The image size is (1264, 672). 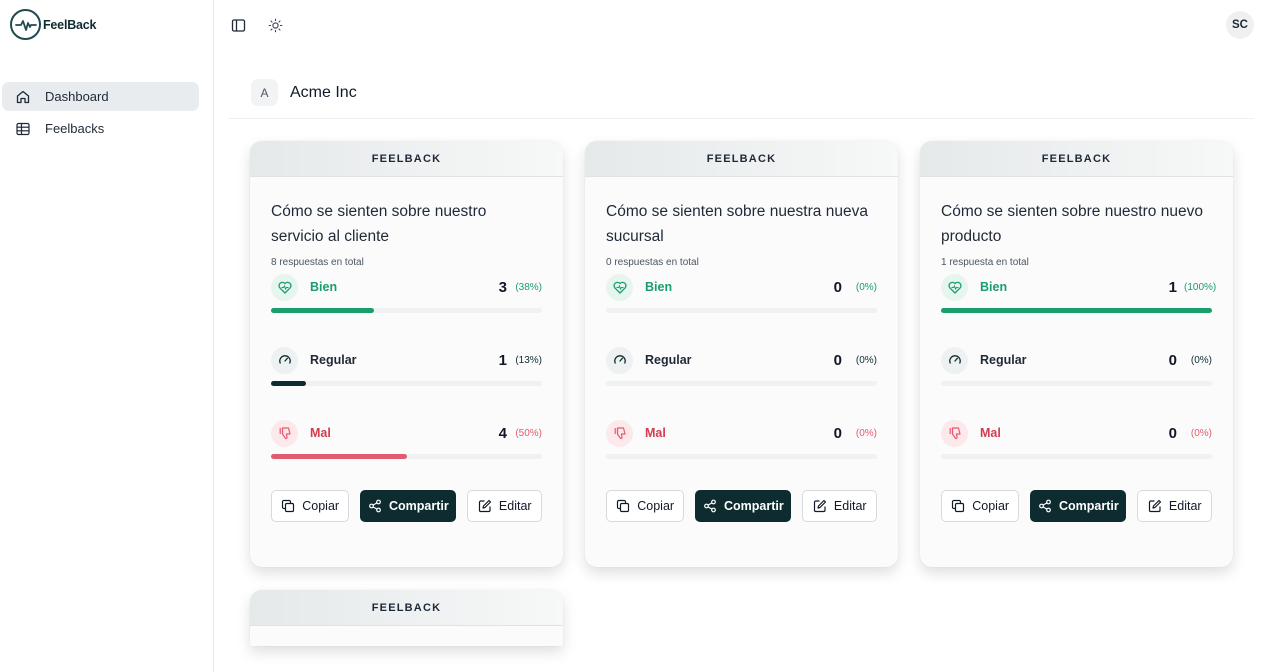 What do you see at coordinates (77, 96) in the screenshot?
I see `sidebar-item-label: Dashboard` at bounding box center [77, 96].